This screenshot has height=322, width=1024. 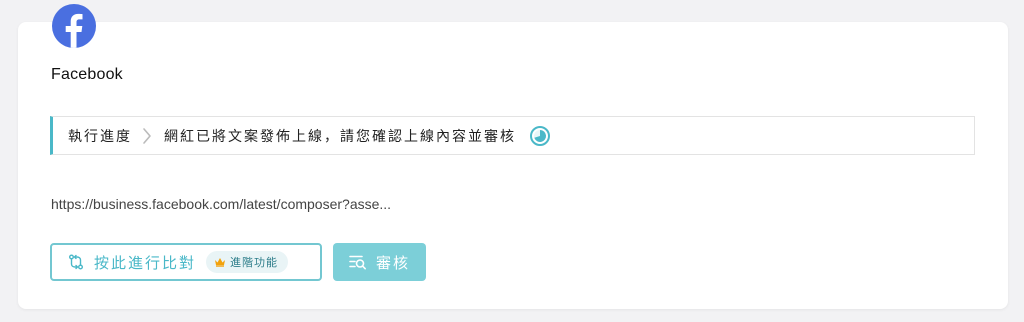 I want to click on premium-label: 進階功能, so click(x=254, y=263).